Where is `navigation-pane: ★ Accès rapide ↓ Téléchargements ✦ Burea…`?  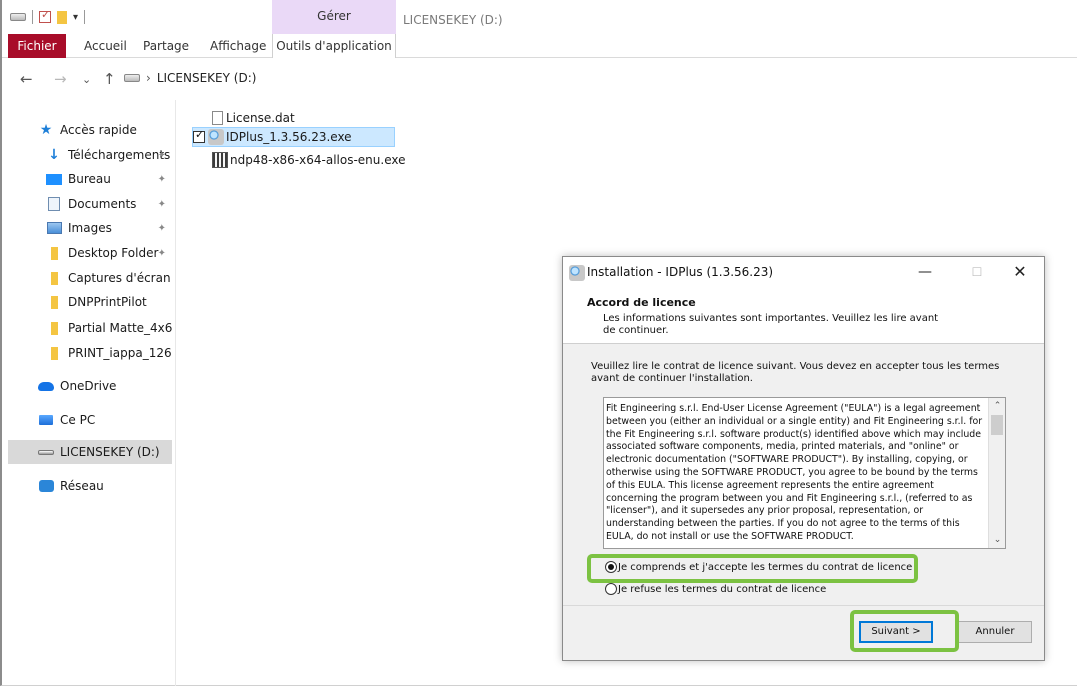
navigation-pane: ★ Accès rapide ↓ Téléchargements ✦ Burea… is located at coordinates (89, 393).